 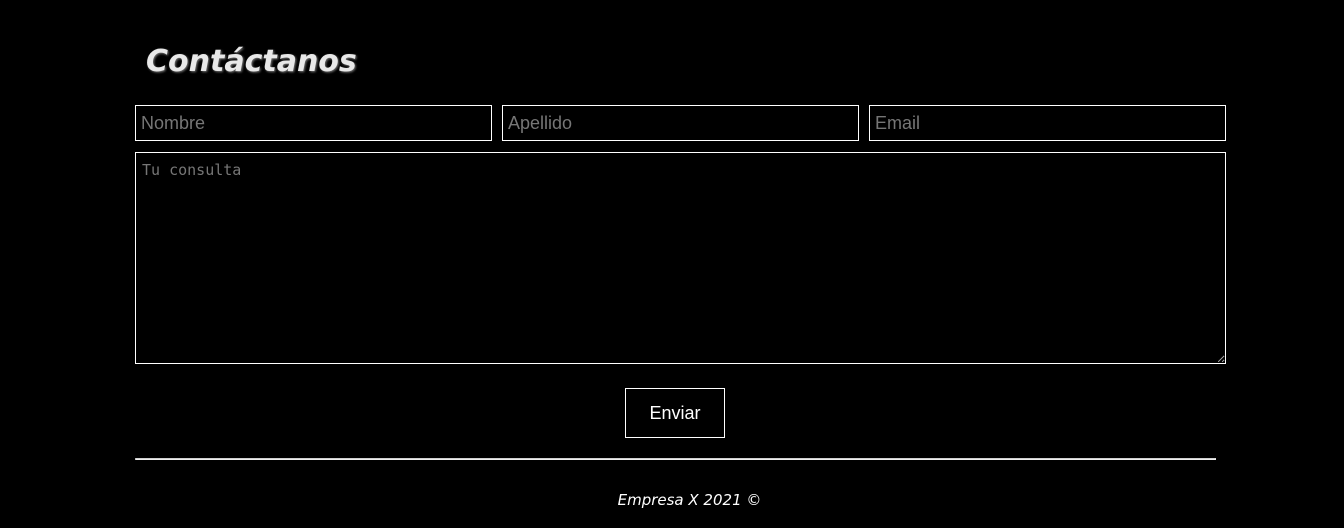 I want to click on nombre-field, so click(x=313, y=123).